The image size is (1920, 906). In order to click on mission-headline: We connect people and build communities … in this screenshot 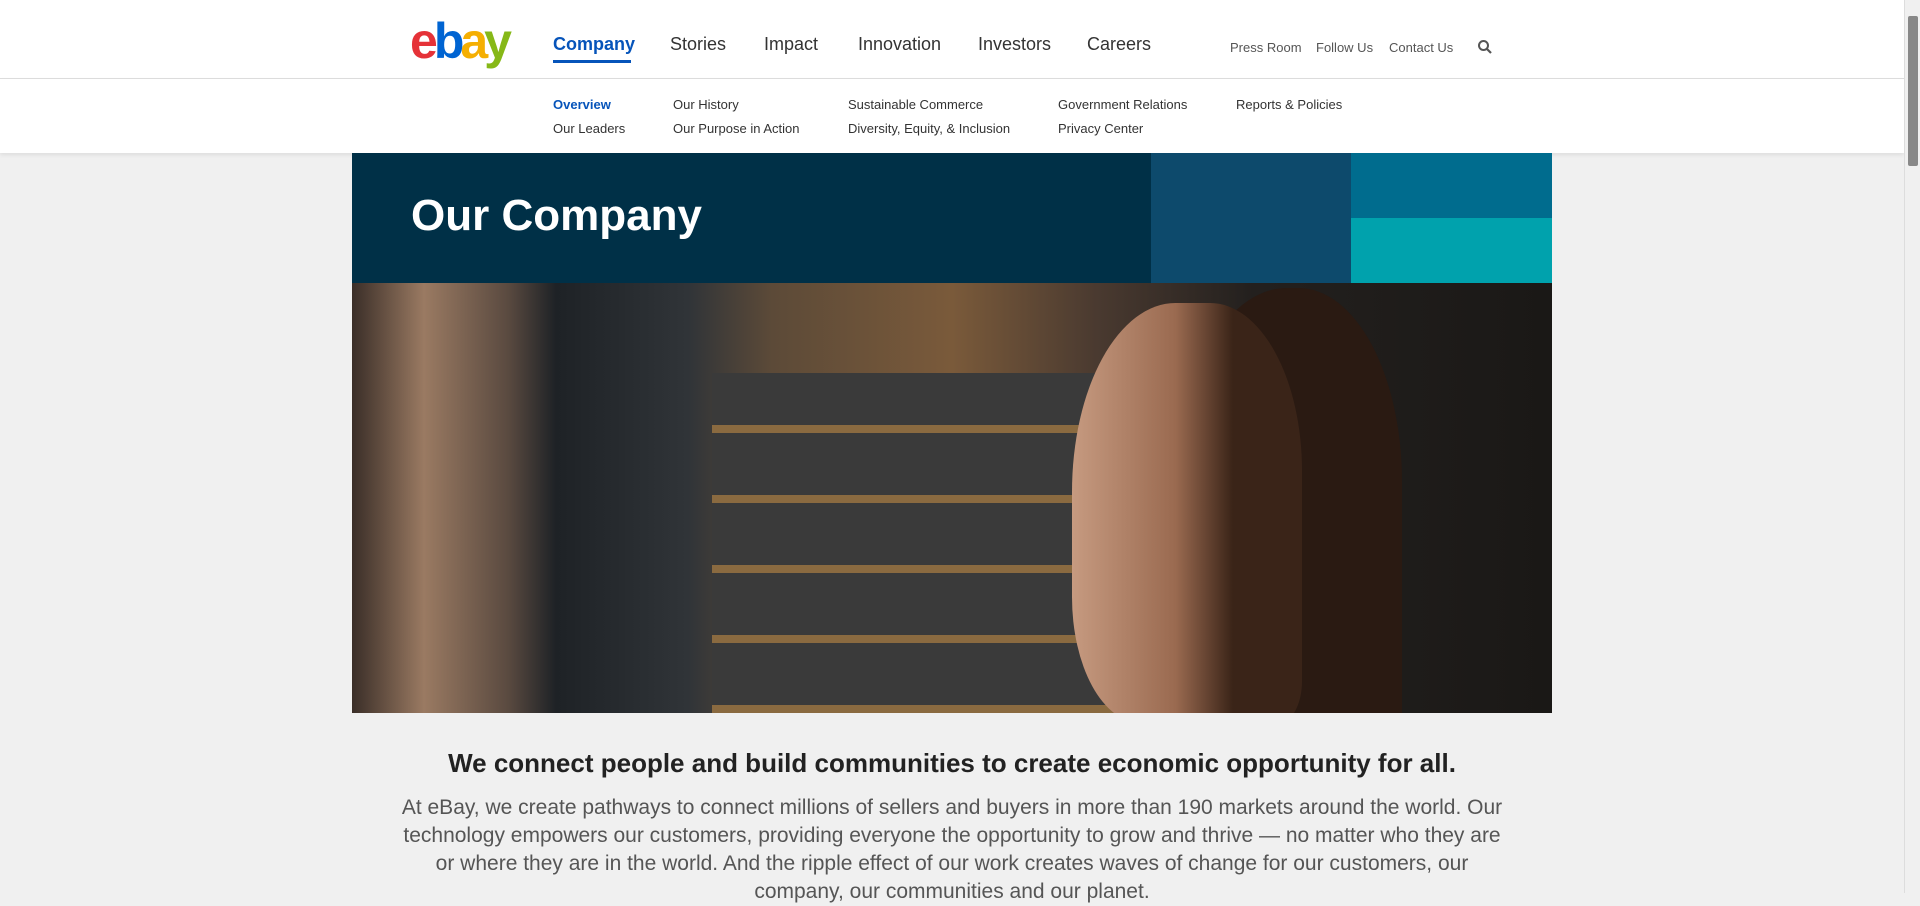, I will do `click(952, 763)`.